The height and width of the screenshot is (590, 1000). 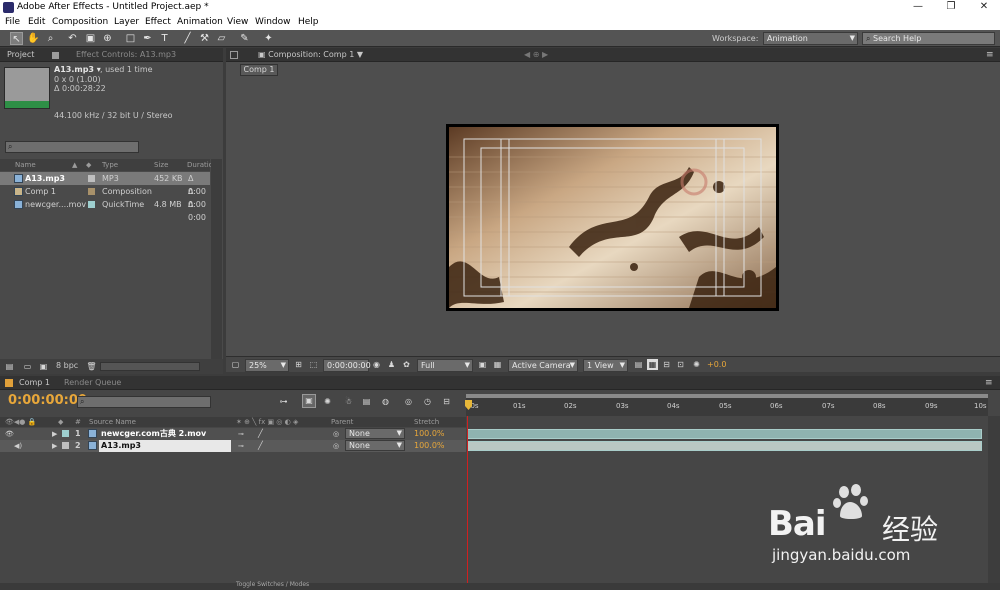 I want to click on draft-3d-icon: ✺, so click(x=327, y=401).